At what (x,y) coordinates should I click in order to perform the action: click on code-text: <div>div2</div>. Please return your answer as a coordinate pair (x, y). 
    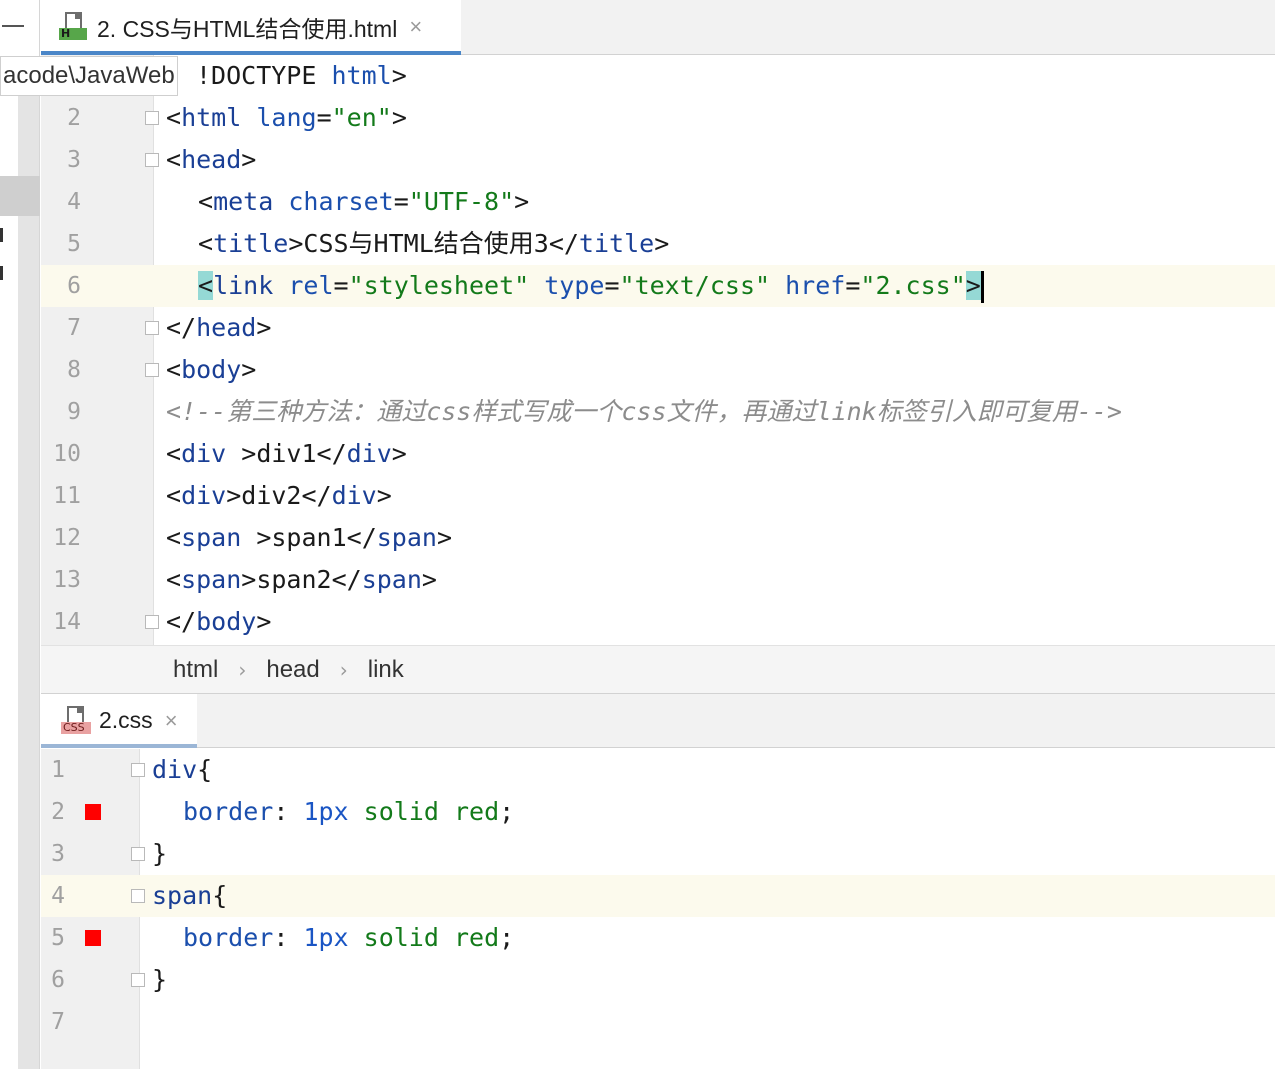
    Looking at the image, I should click on (279, 495).